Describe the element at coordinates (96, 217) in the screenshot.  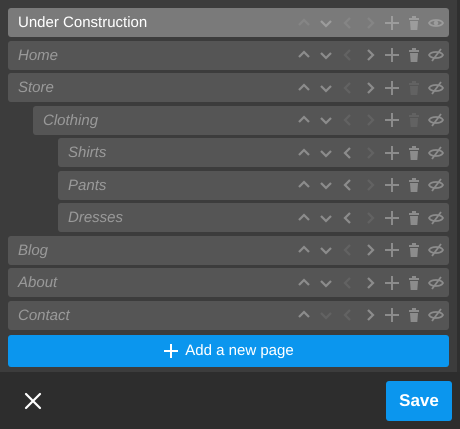
I see `page-title: Dresses` at that location.